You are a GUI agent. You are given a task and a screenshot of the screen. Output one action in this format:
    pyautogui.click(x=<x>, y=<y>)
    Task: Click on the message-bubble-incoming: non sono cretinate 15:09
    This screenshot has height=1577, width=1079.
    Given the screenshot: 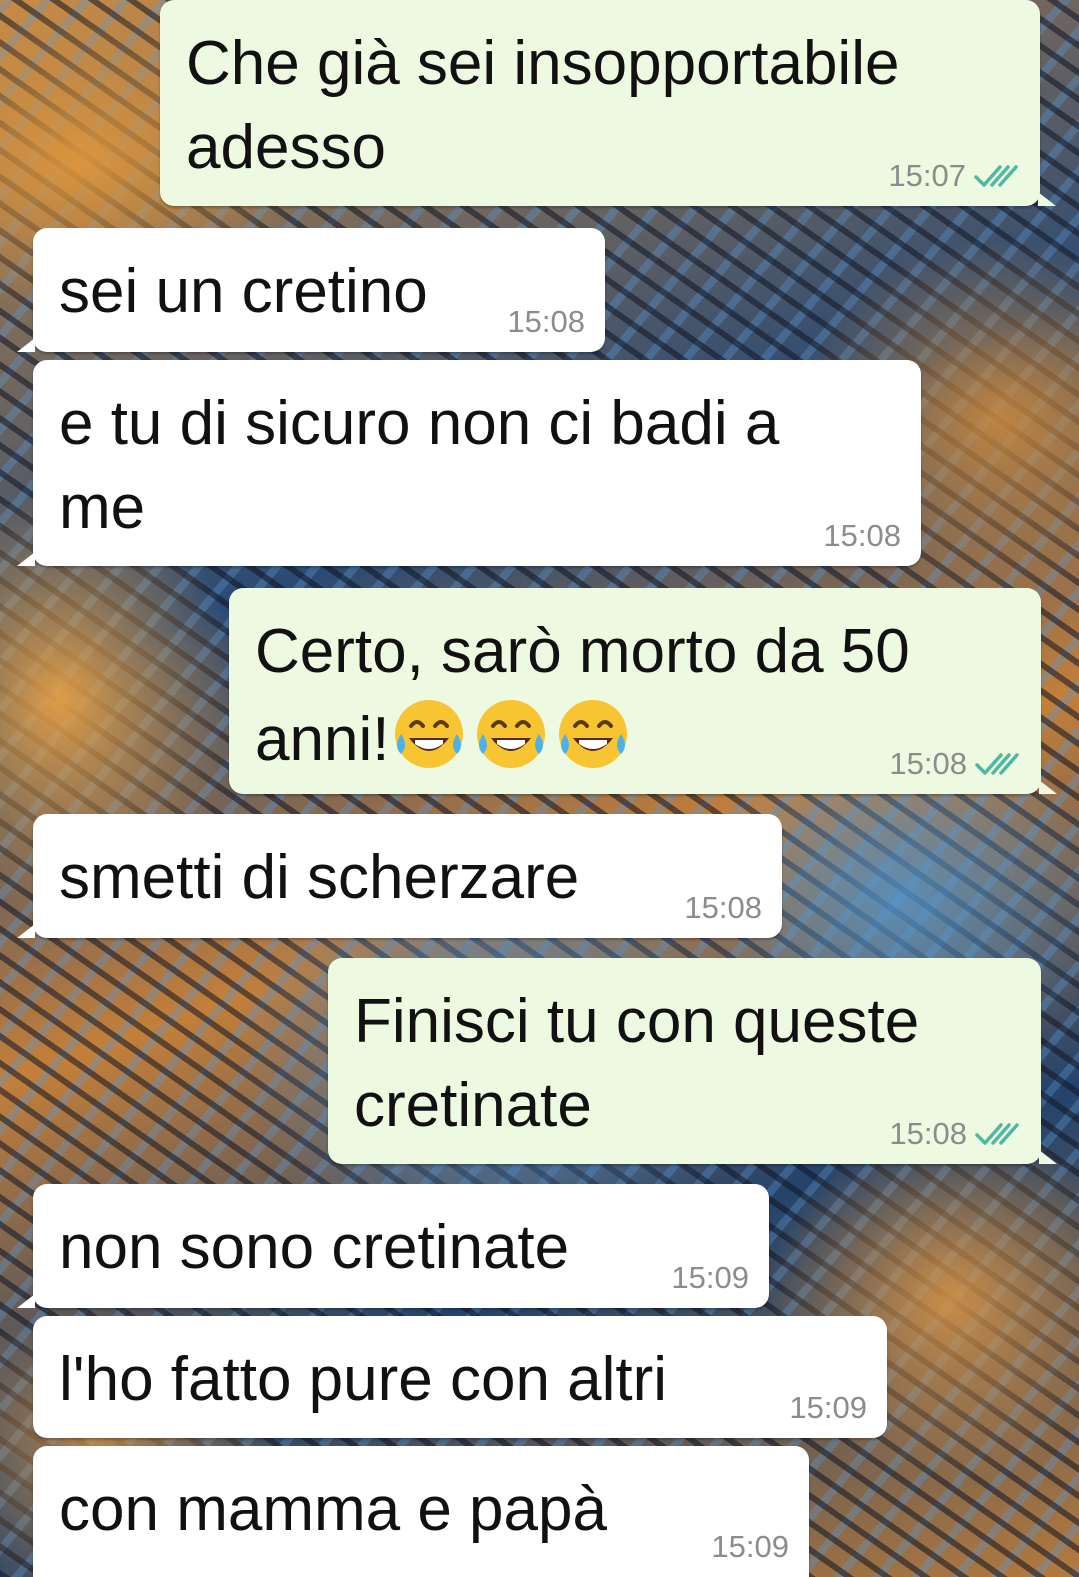 What is the action you would take?
    pyautogui.click(x=393, y=1246)
    